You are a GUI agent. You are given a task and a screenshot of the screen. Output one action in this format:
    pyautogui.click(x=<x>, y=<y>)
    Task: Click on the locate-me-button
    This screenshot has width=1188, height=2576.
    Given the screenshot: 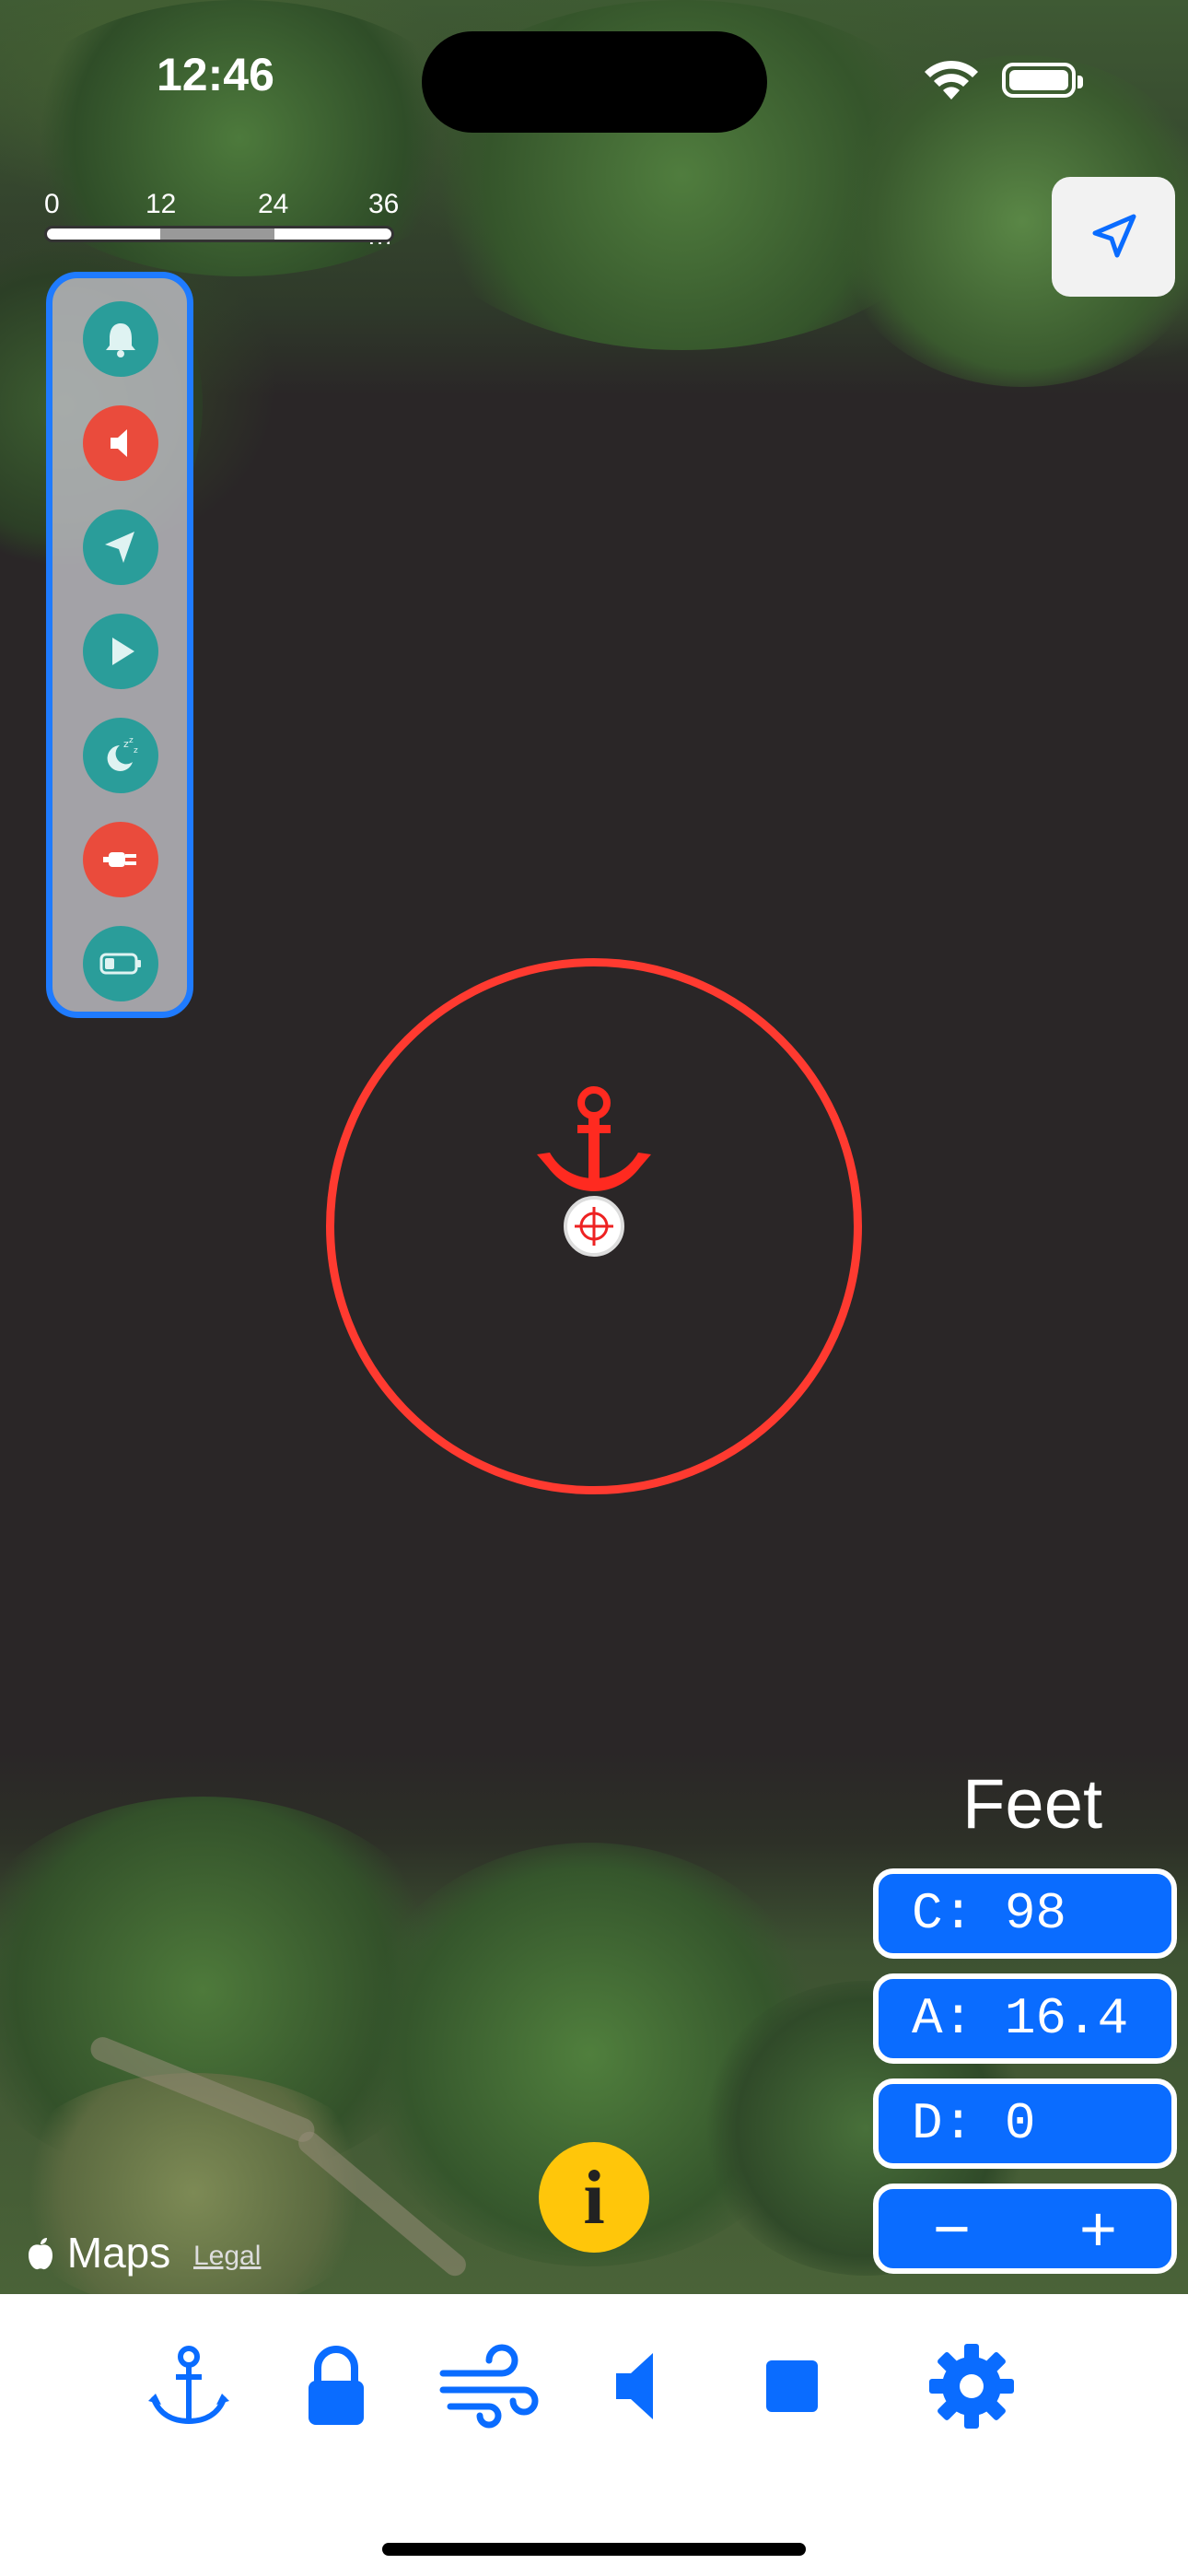 What is the action you would take?
    pyautogui.click(x=1113, y=237)
    